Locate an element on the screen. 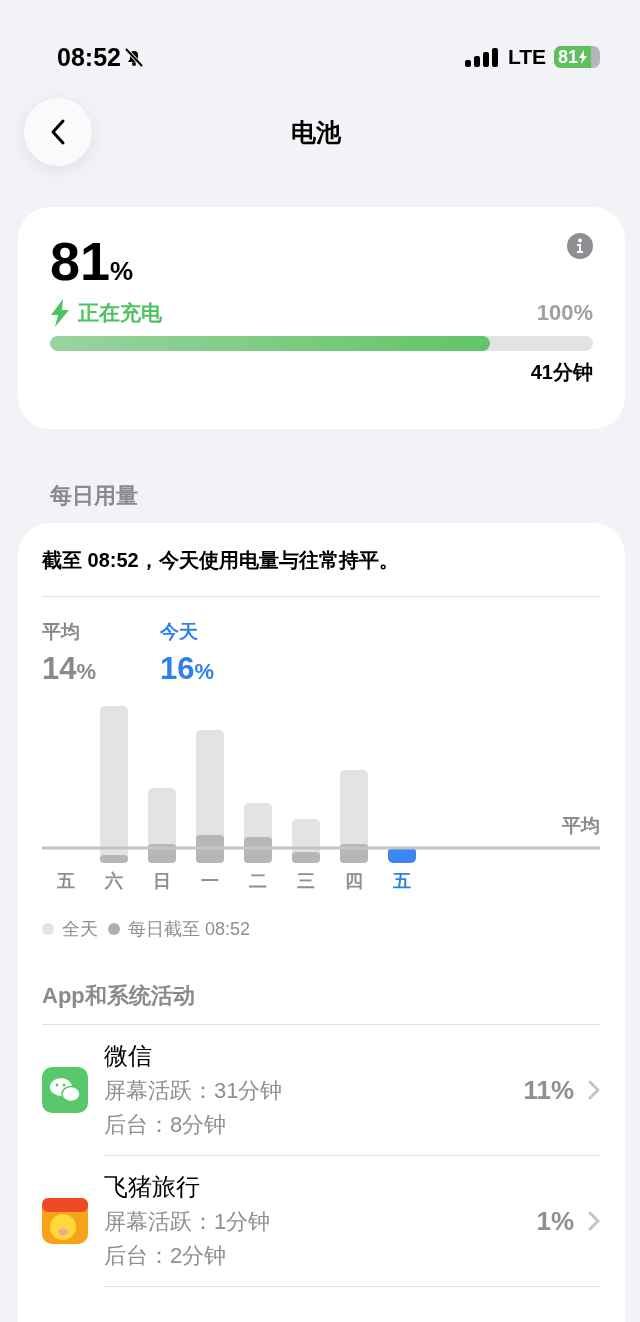  stat-value: 14 is located at coordinates (59, 668).